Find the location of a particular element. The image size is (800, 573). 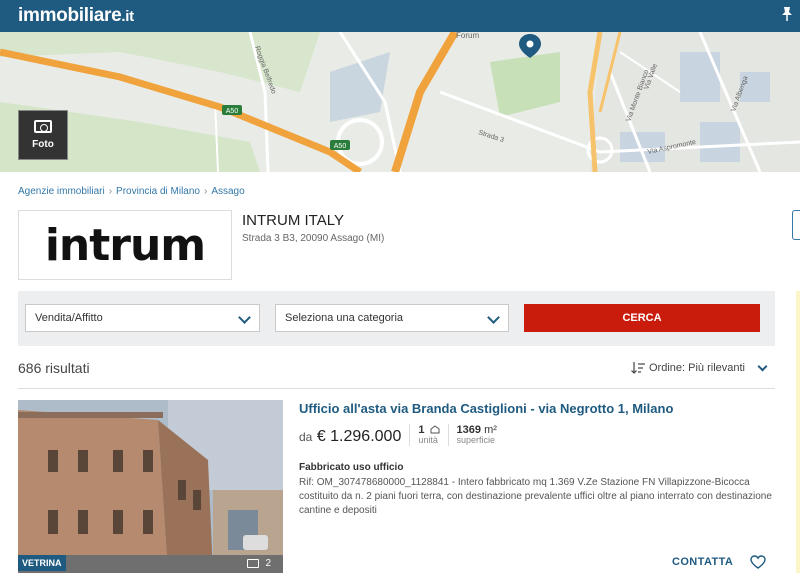

agency-logo: intrum is located at coordinates (125, 245).